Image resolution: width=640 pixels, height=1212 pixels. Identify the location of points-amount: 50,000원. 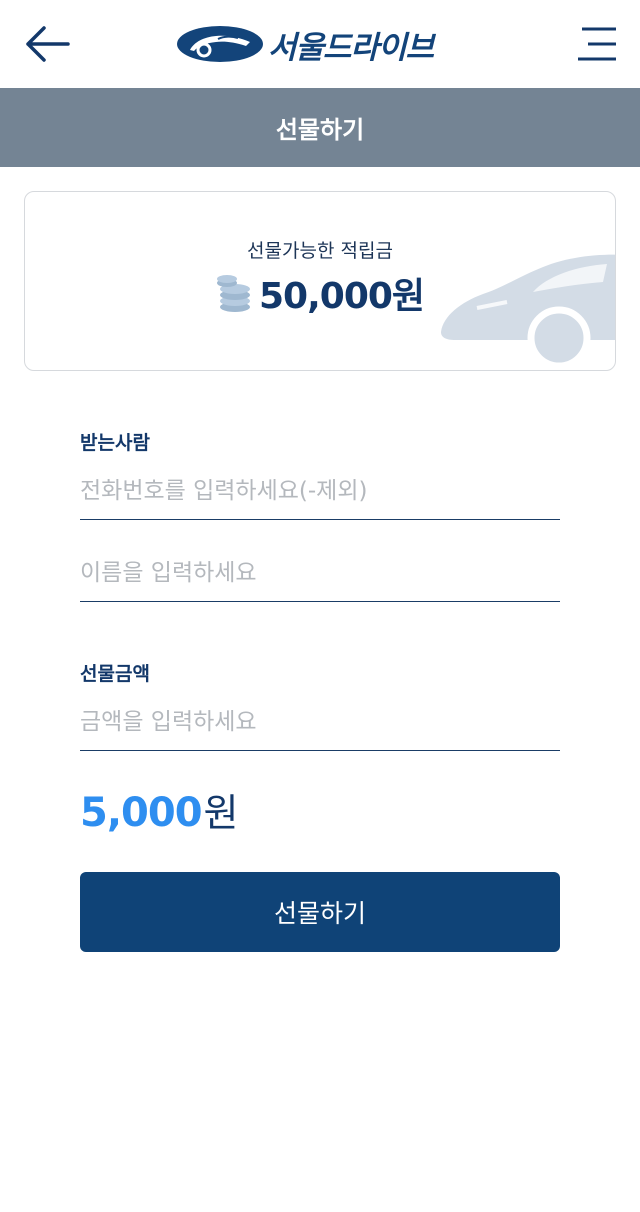
(342, 296).